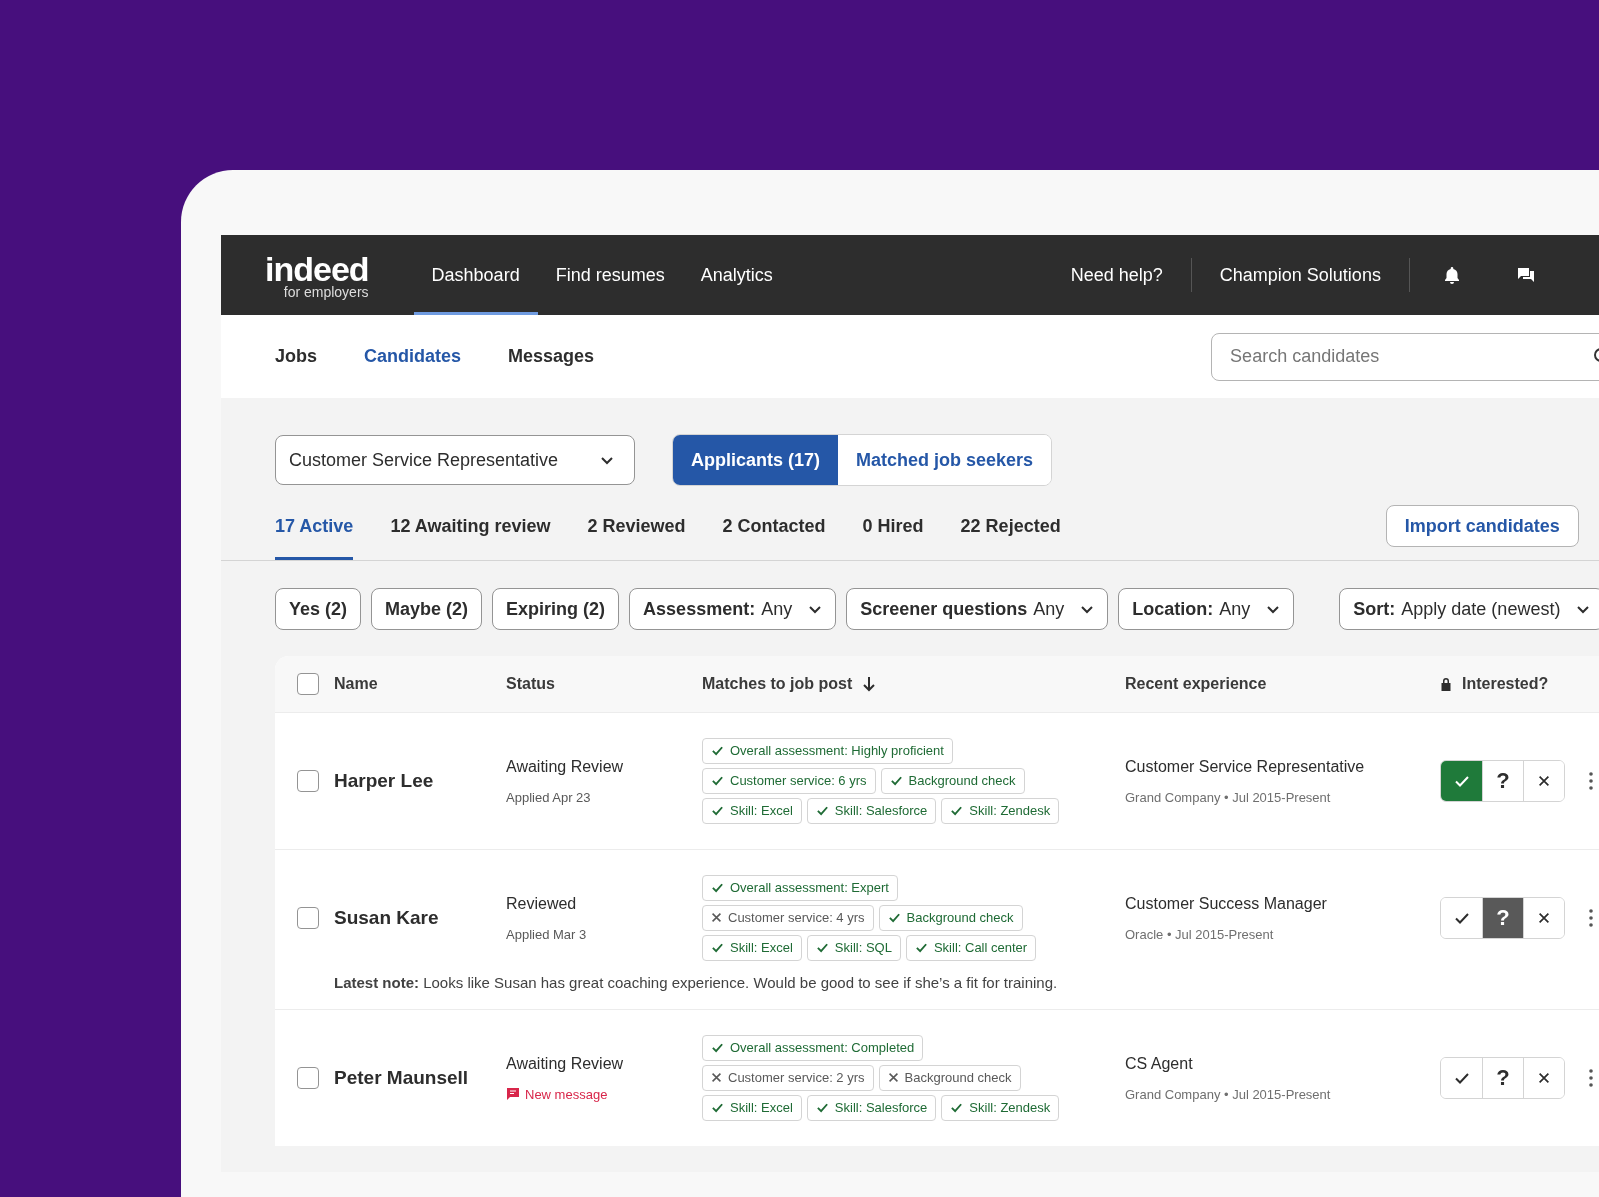  I want to click on maybe-button: ?, so click(1502, 918).